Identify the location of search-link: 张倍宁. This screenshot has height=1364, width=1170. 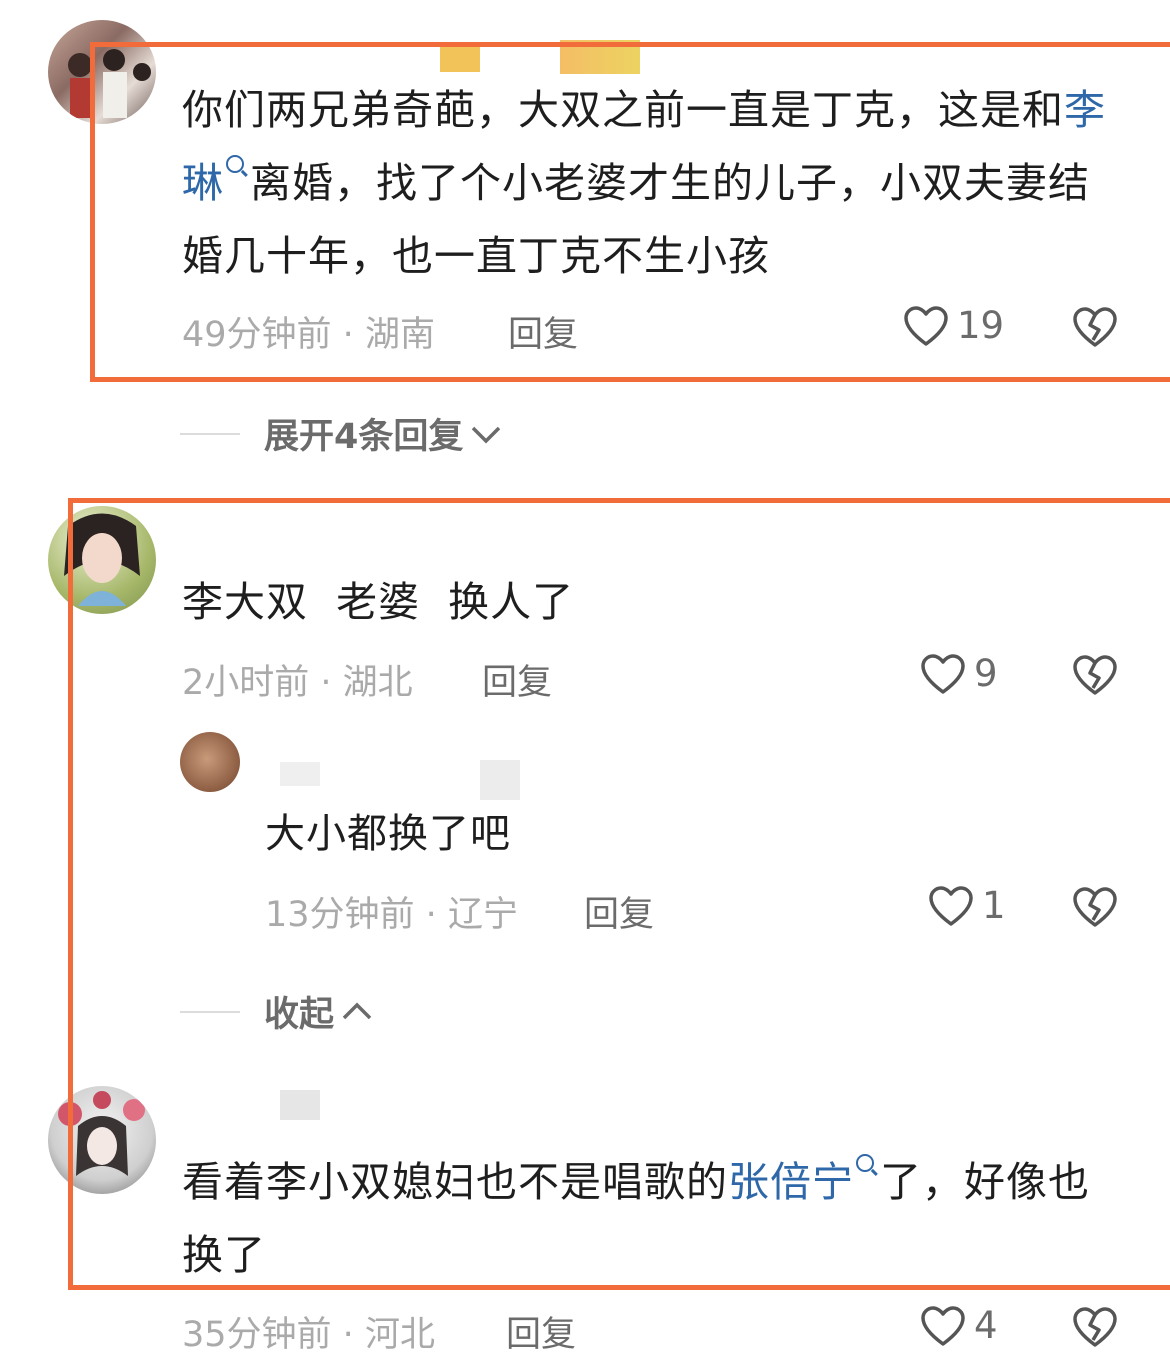
(791, 1182).